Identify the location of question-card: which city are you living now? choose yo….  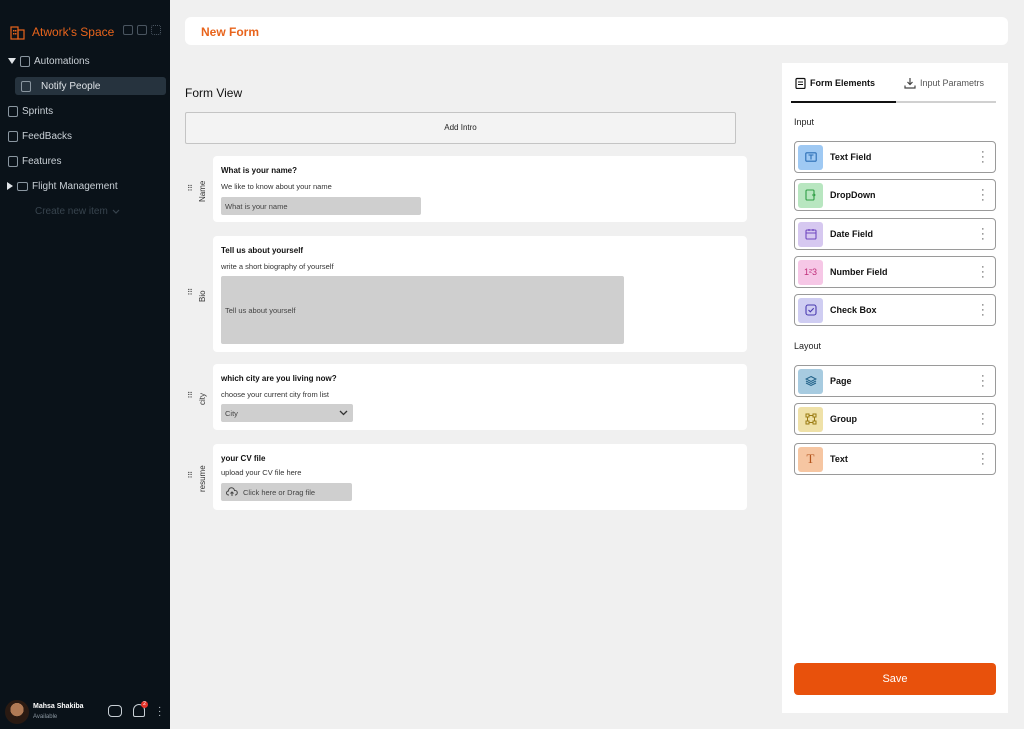
(480, 397).